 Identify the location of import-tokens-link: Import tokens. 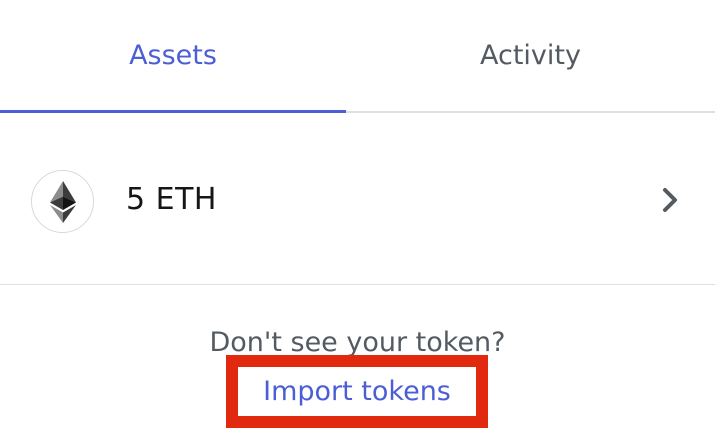
(357, 392).